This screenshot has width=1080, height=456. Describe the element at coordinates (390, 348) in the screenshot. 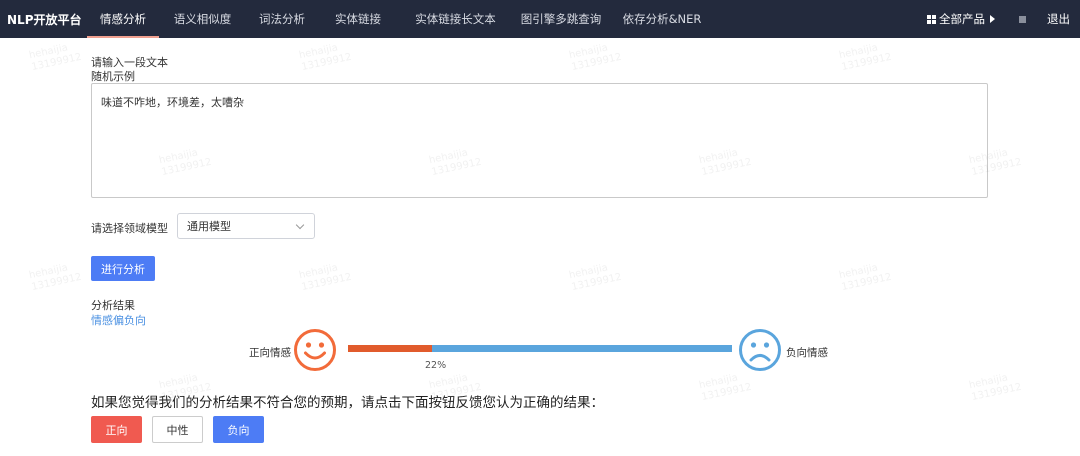

I see `positive-bar-fill` at that location.